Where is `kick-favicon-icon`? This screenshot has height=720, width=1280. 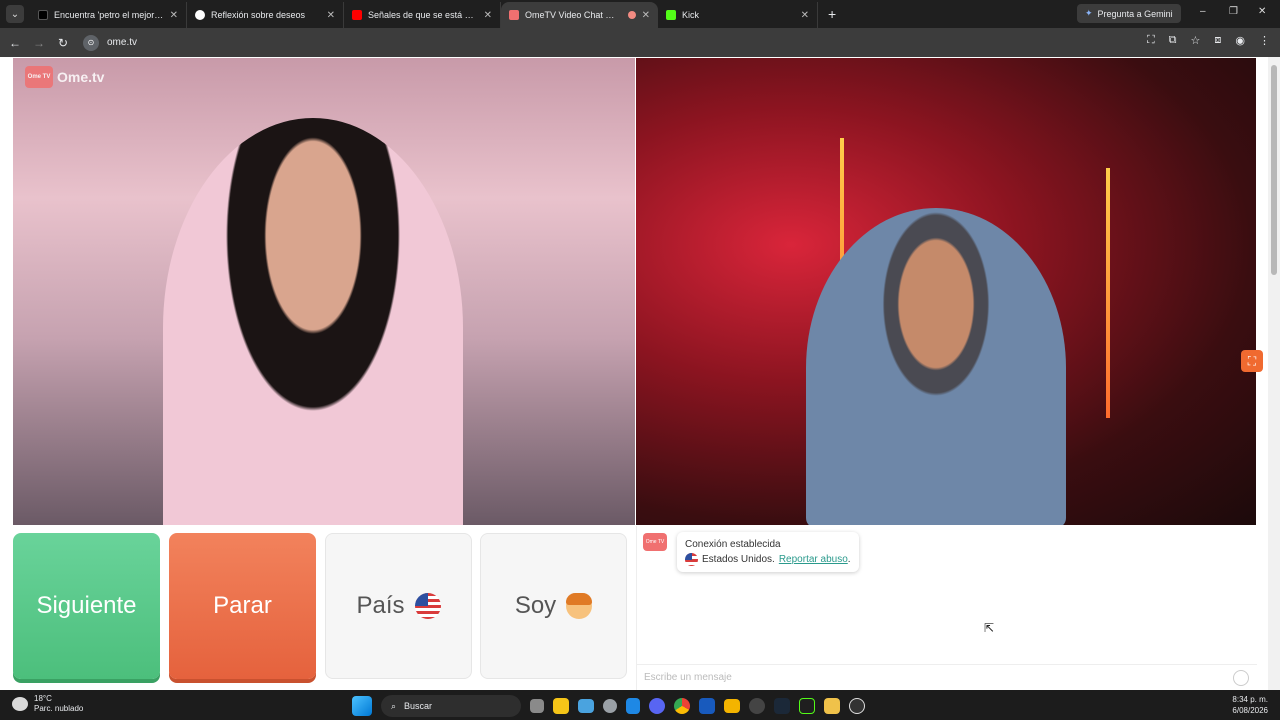 kick-favicon-icon is located at coordinates (671, 15).